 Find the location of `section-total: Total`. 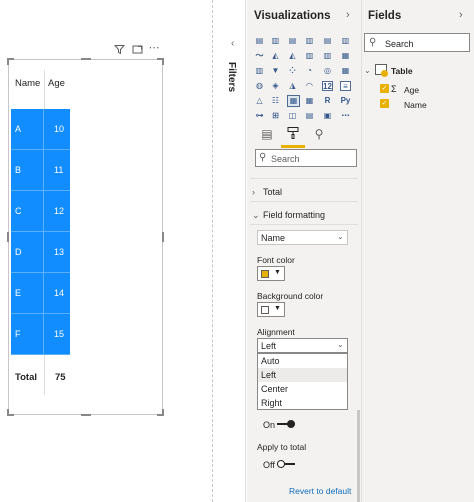

section-total: Total is located at coordinates (272, 192).